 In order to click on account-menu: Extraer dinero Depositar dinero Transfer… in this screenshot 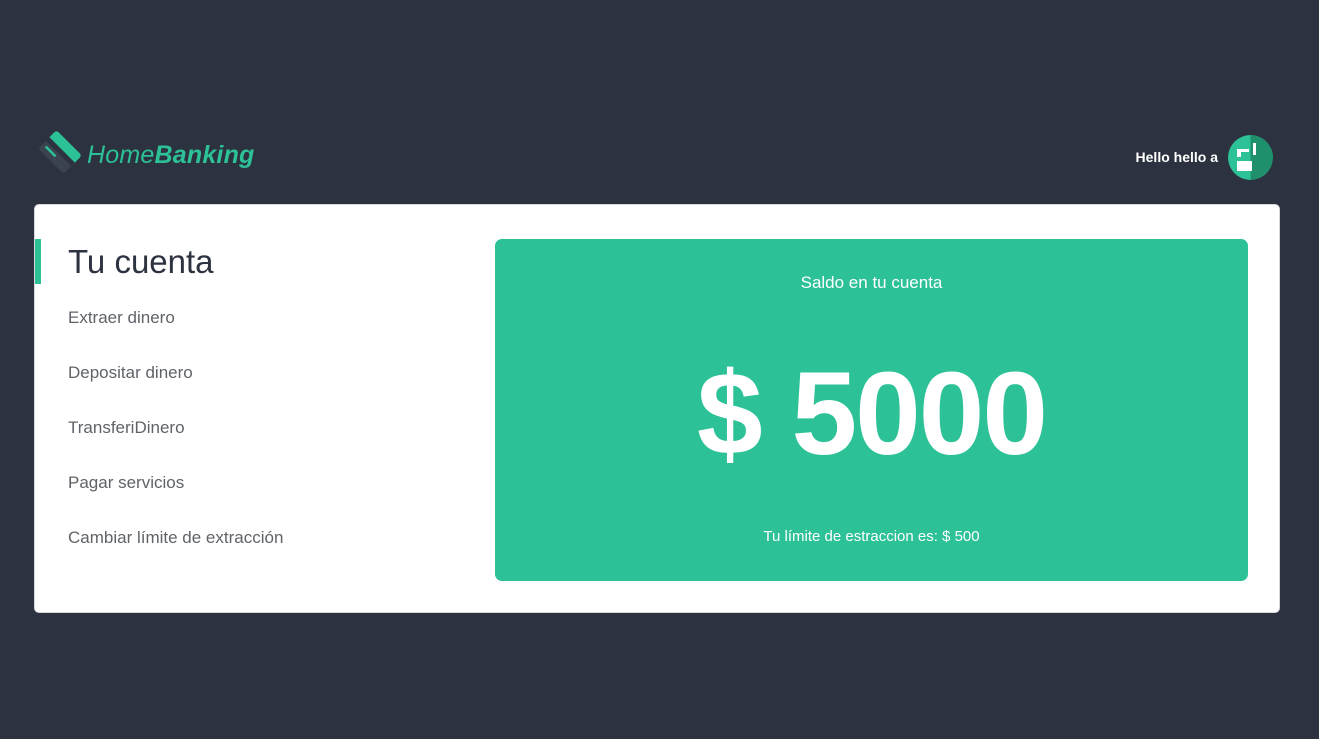, I will do `click(175, 438)`.